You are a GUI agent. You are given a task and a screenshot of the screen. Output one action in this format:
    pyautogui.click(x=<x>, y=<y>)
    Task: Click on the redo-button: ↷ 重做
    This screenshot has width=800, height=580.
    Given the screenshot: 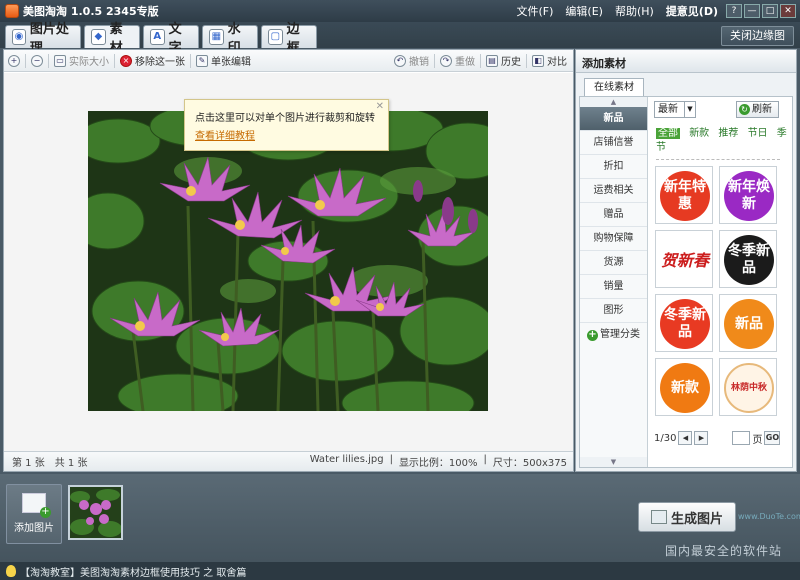 What is the action you would take?
    pyautogui.click(x=457, y=60)
    